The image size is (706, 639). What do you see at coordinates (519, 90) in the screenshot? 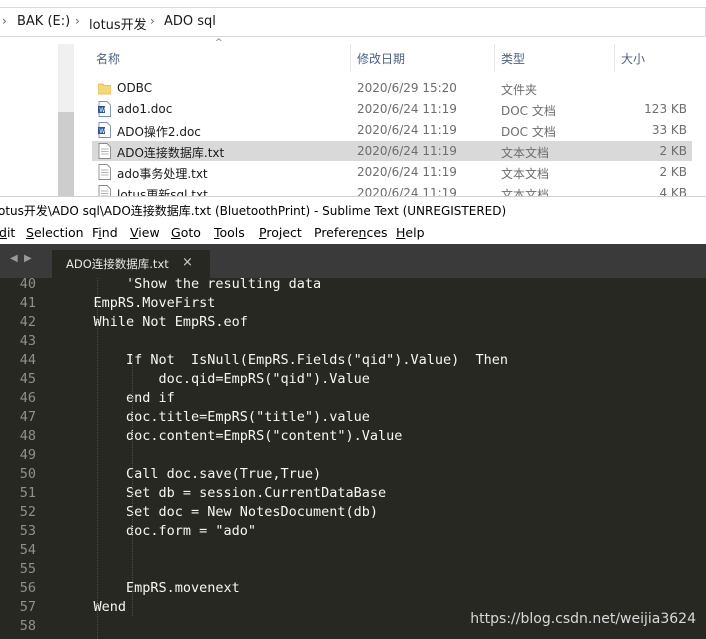
I see `file-type: 文件夹` at bounding box center [519, 90].